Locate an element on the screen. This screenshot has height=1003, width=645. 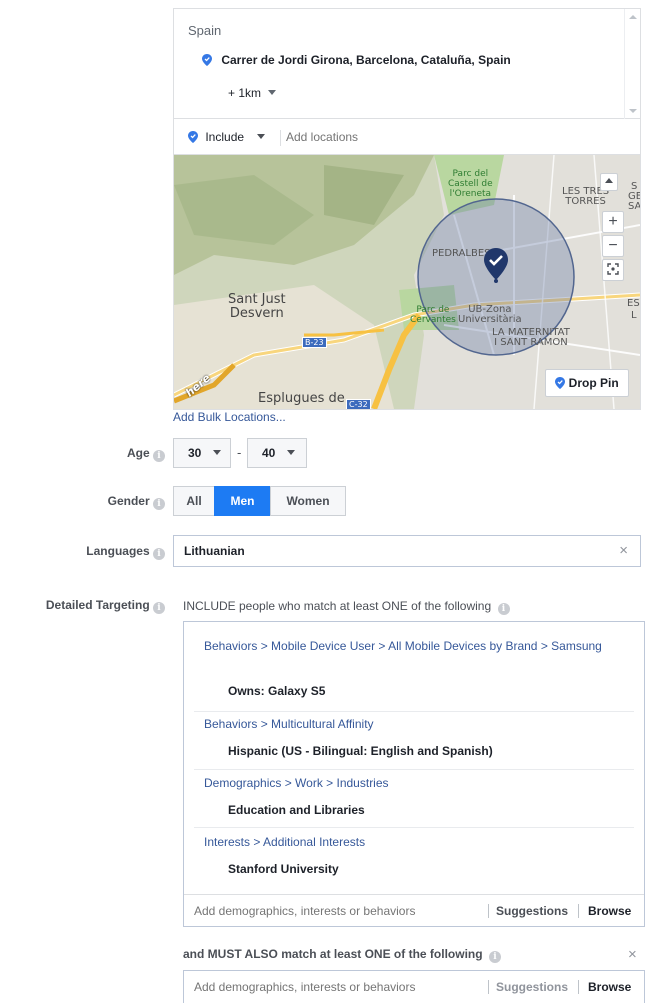
language-token: Lithuanian is located at coordinates (214, 551).